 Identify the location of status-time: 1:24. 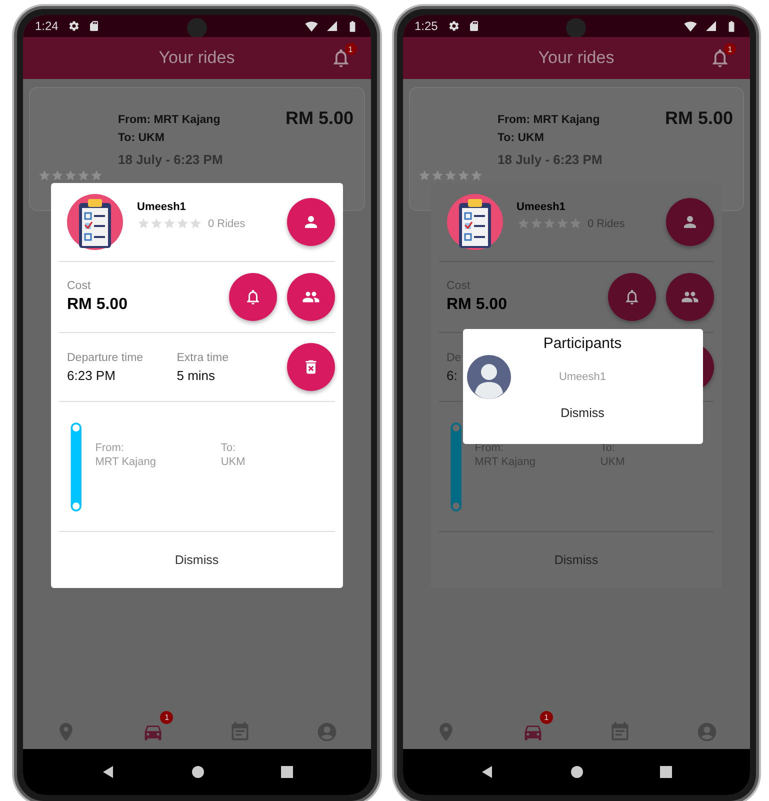
(46, 26).